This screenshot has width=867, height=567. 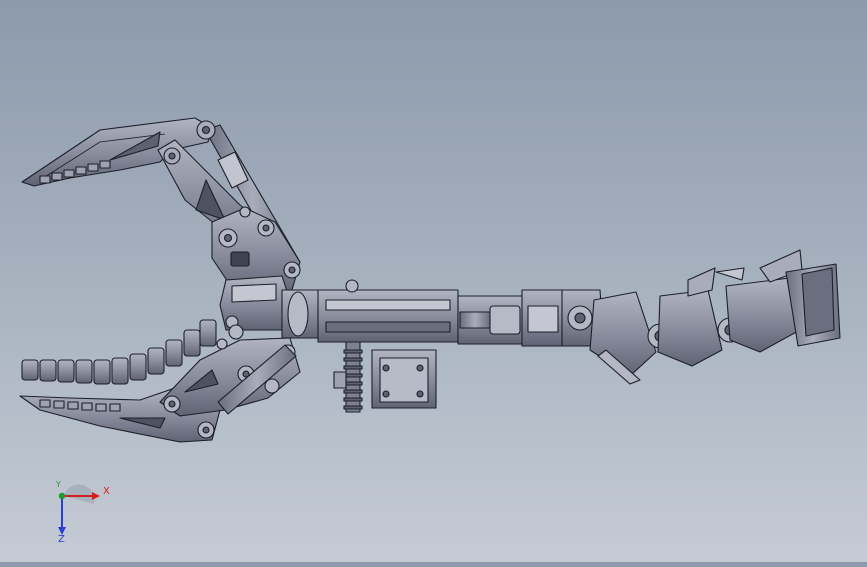 I want to click on upper-claw, so click(x=161, y=207).